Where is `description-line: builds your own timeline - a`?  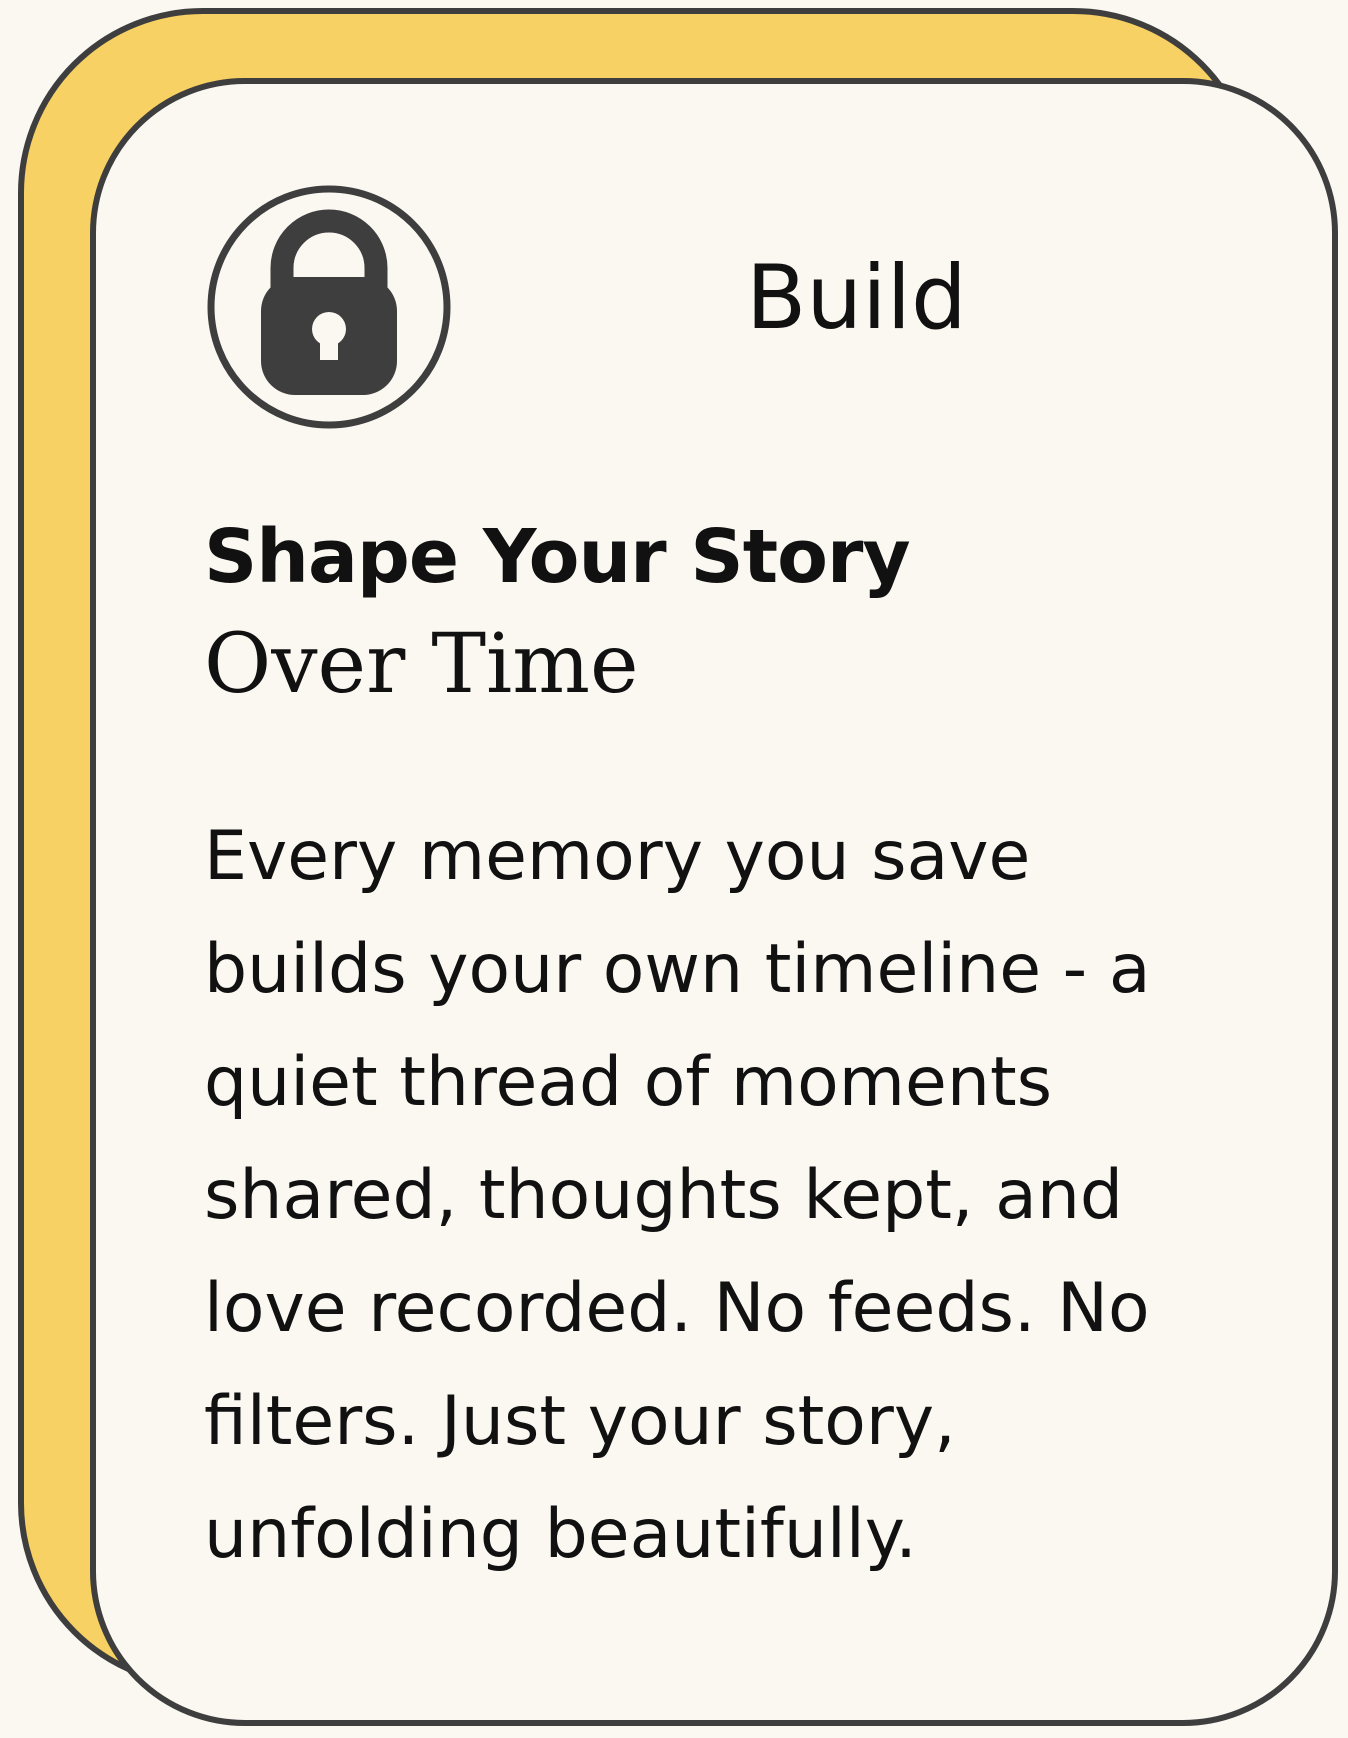
description-line: builds your own timeline - a is located at coordinates (677, 969).